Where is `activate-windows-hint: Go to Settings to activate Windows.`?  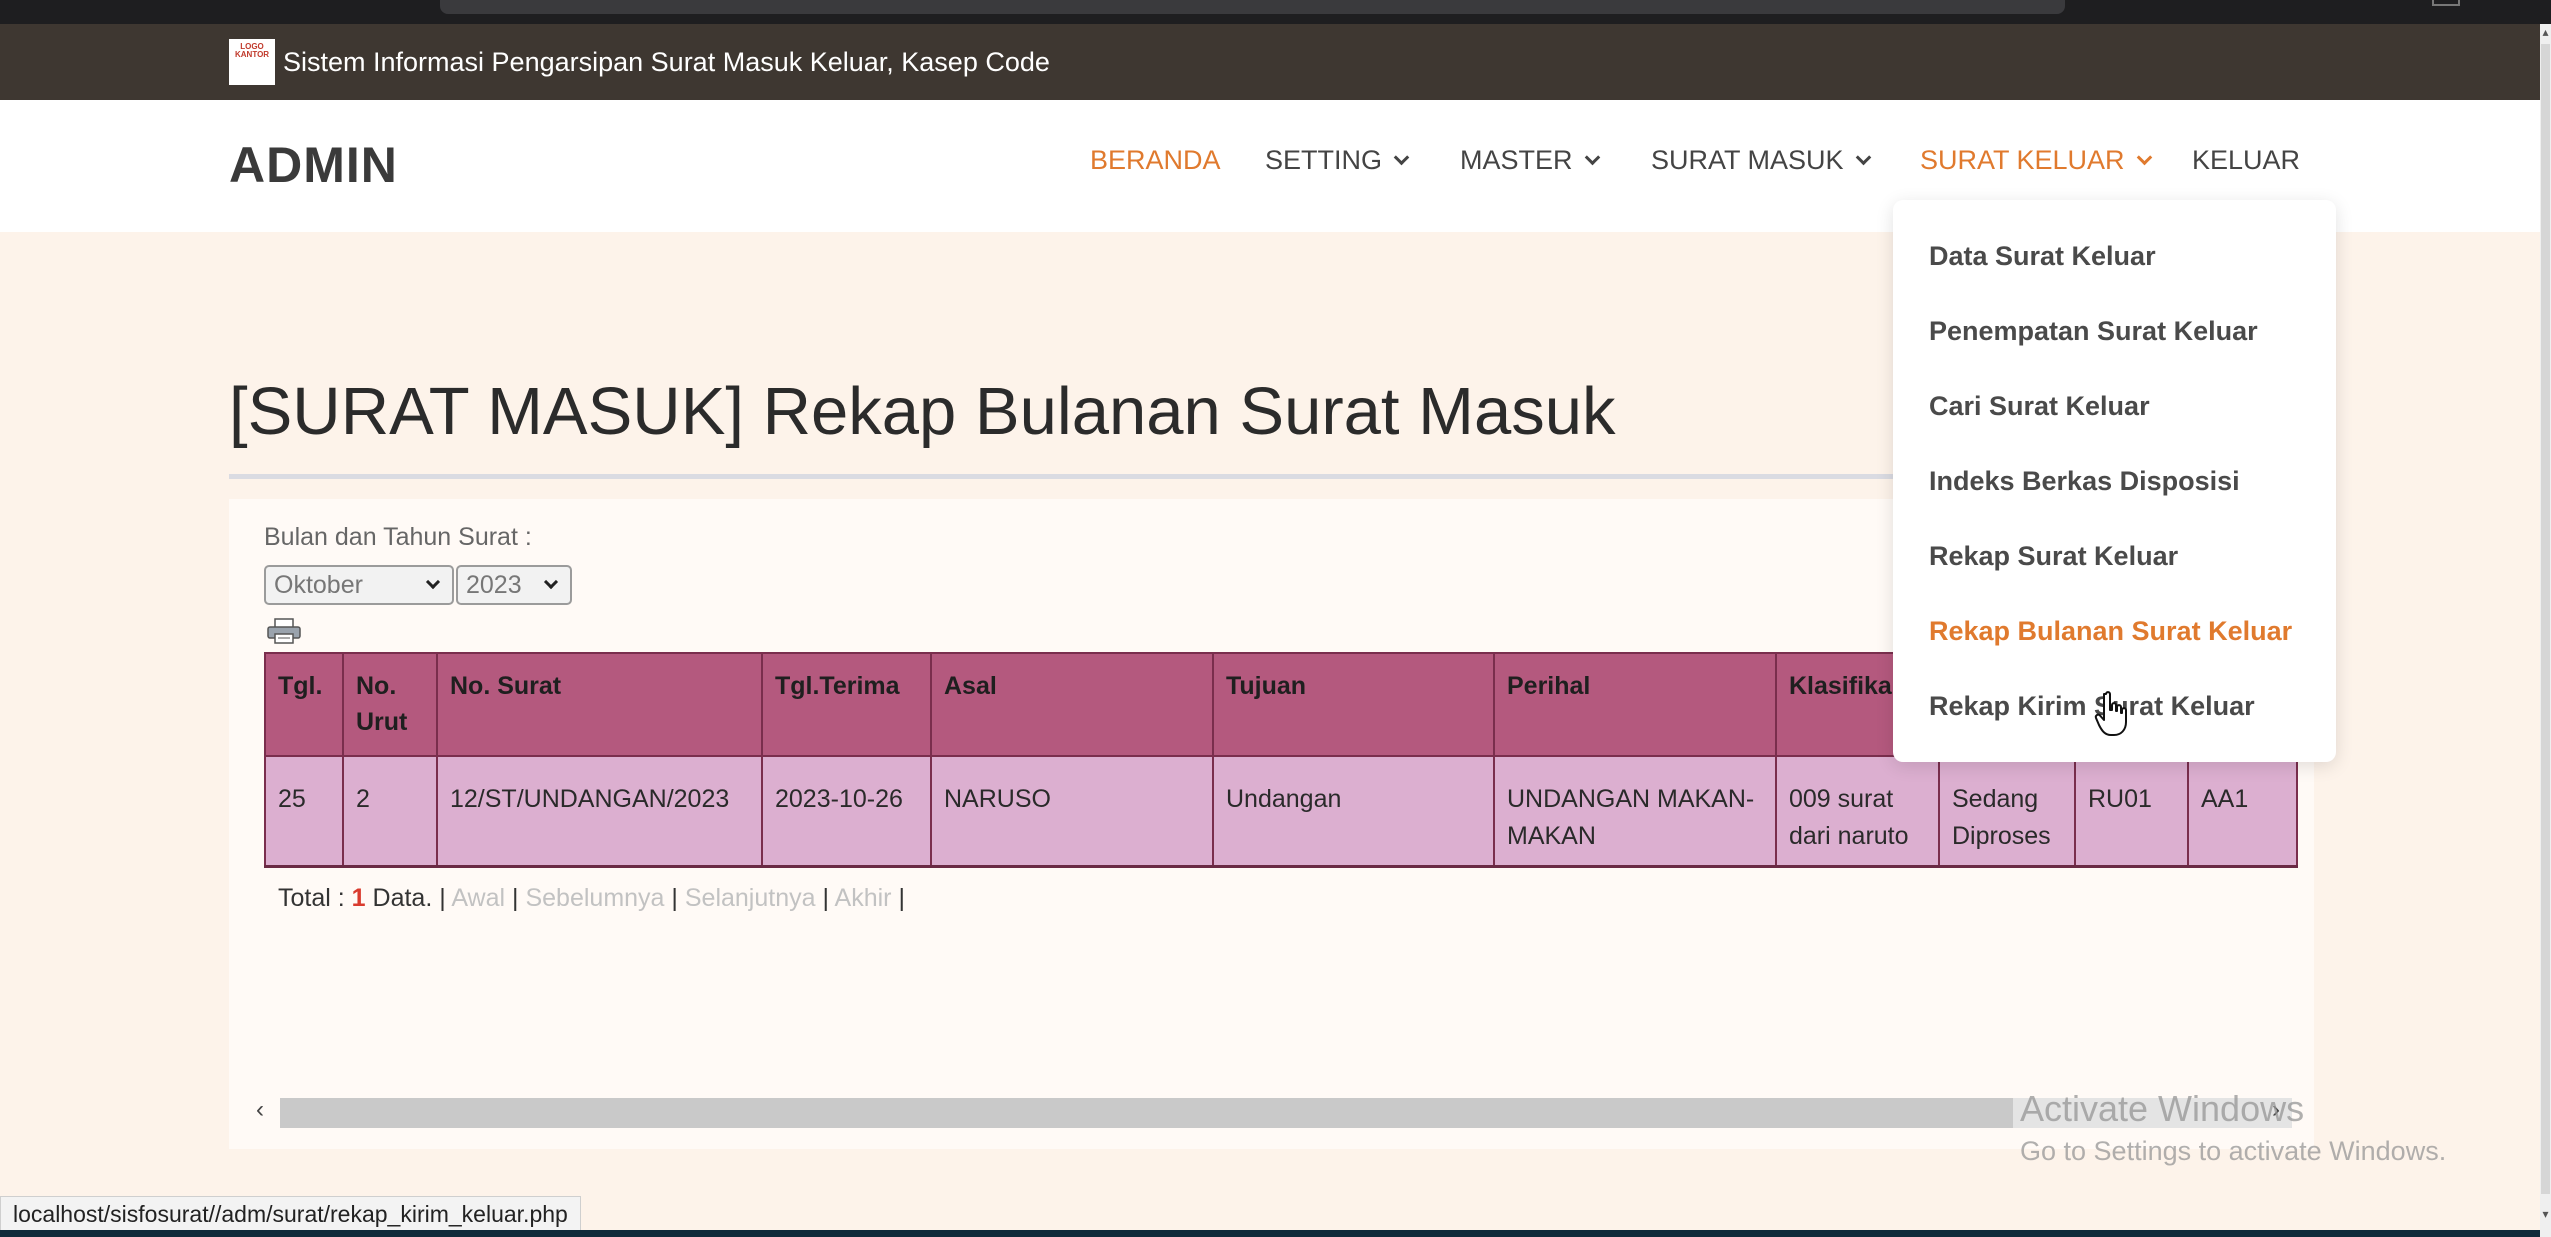
activate-windows-hint: Go to Settings to activate Windows. is located at coordinates (2233, 1151).